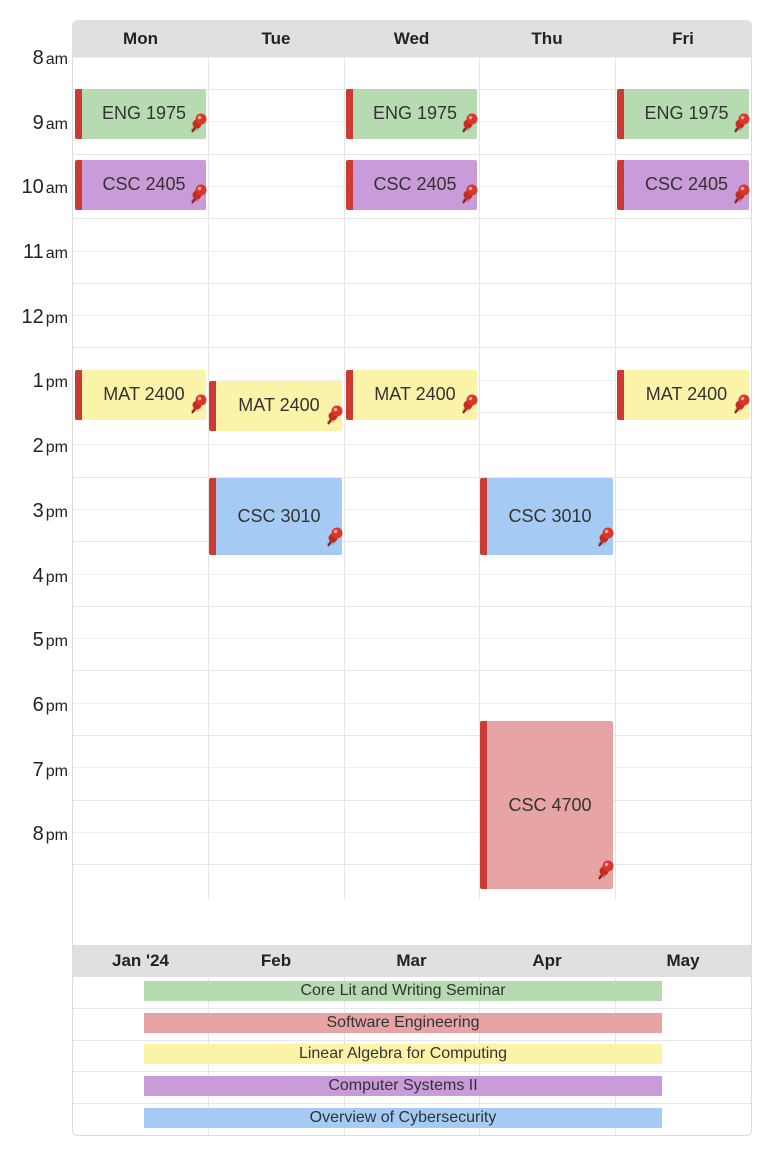  Describe the element at coordinates (50, 705) in the screenshot. I see `time-label: 6 pm` at that location.